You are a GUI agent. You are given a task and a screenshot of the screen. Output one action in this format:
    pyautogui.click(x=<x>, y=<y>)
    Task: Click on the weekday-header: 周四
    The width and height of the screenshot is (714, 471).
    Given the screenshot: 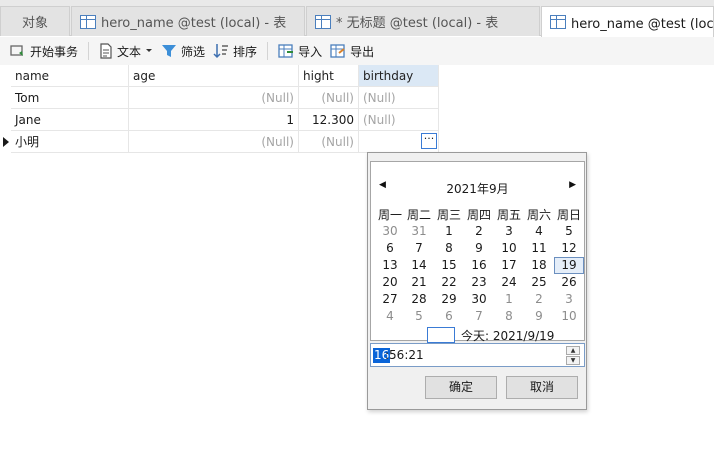 What is the action you would take?
    pyautogui.click(x=478, y=215)
    